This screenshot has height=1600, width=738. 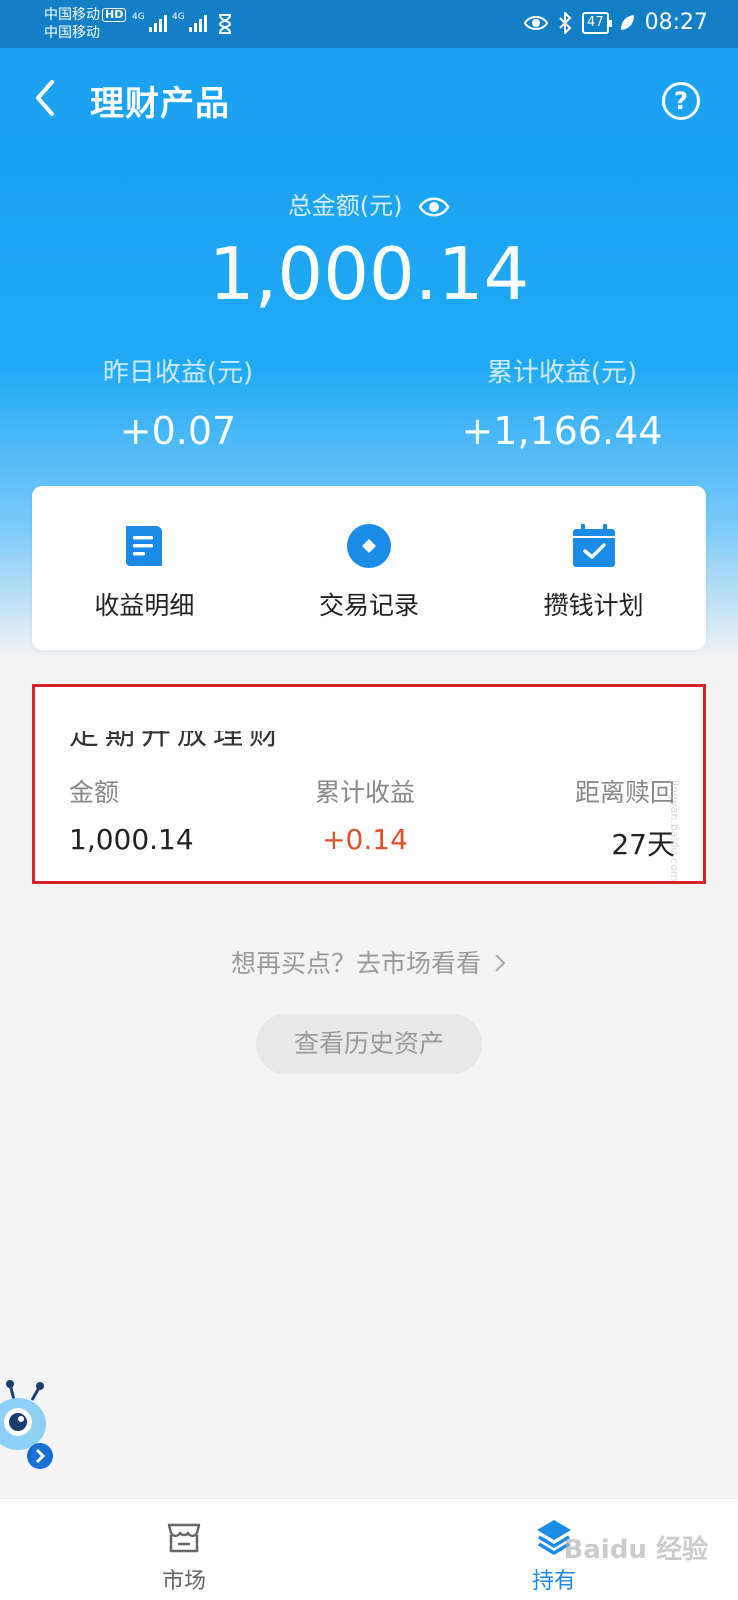 I want to click on yesterday-value: +0.07, so click(x=178, y=431).